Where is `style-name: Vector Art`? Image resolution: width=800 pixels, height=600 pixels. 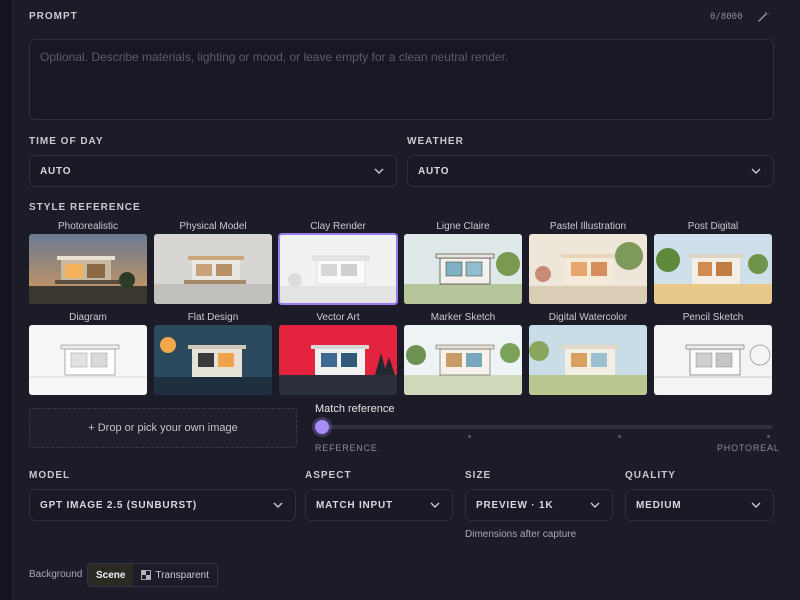 style-name: Vector Art is located at coordinates (338, 317).